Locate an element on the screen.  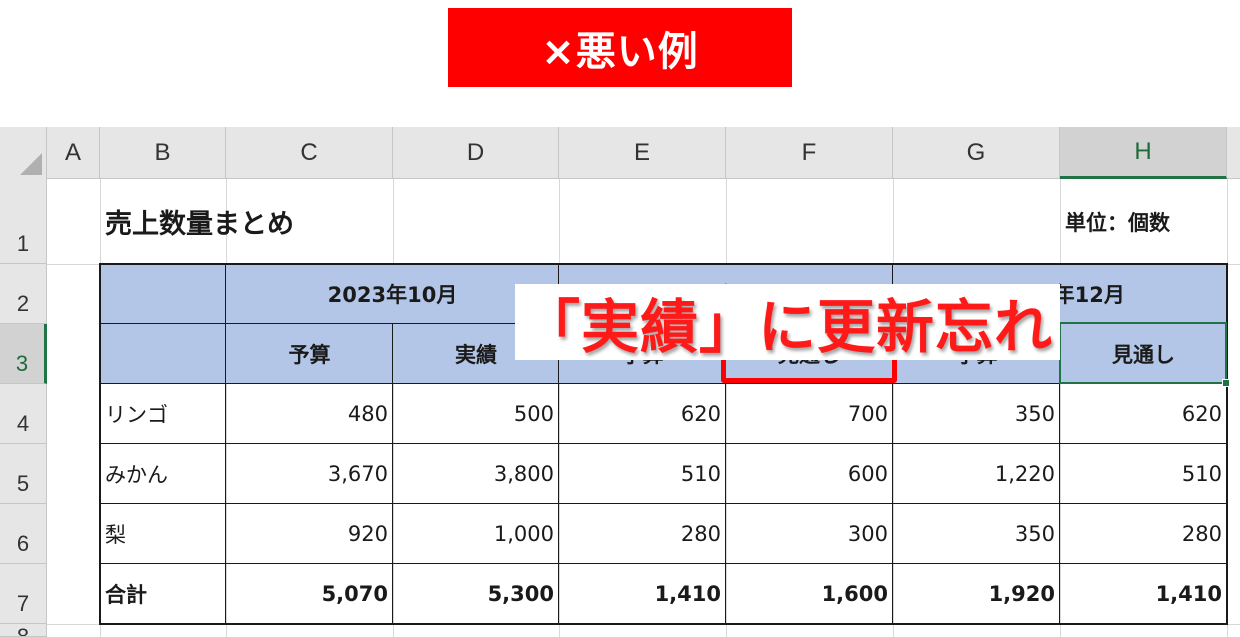
value-cell: 3,670 is located at coordinates (309, 474).